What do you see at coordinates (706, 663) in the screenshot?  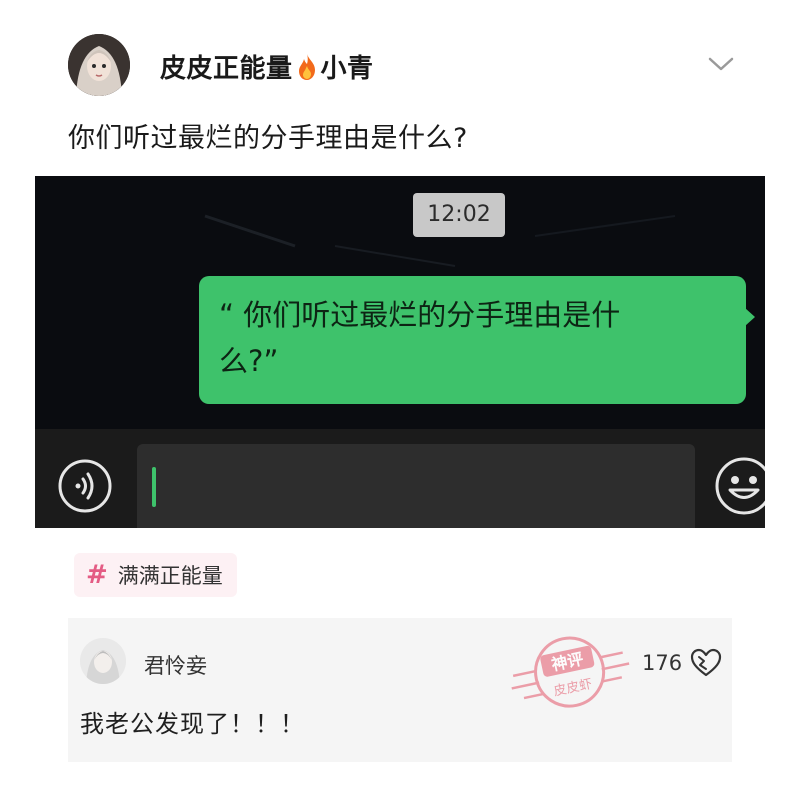 I see `heart-like-icon` at bounding box center [706, 663].